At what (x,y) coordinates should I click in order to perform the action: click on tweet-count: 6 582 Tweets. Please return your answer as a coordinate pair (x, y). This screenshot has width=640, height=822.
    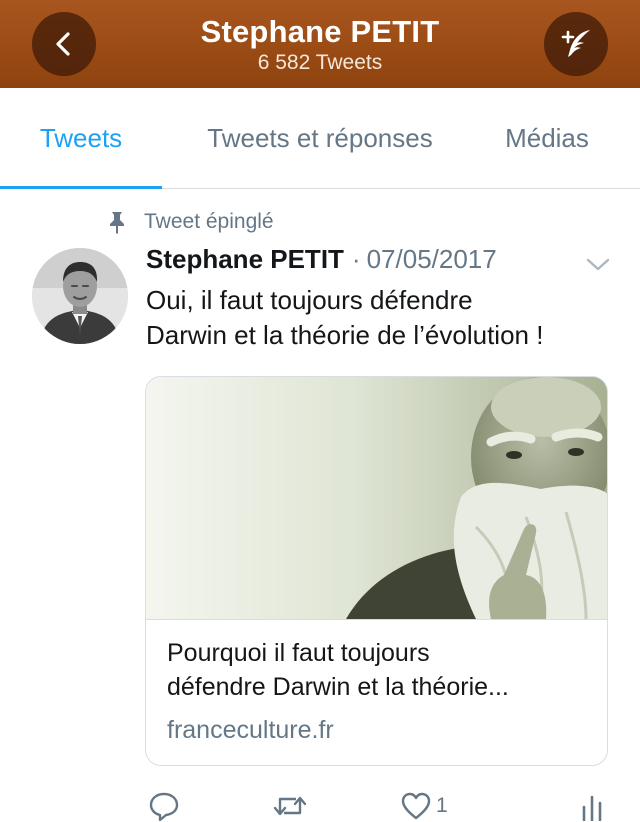
    Looking at the image, I should click on (320, 62).